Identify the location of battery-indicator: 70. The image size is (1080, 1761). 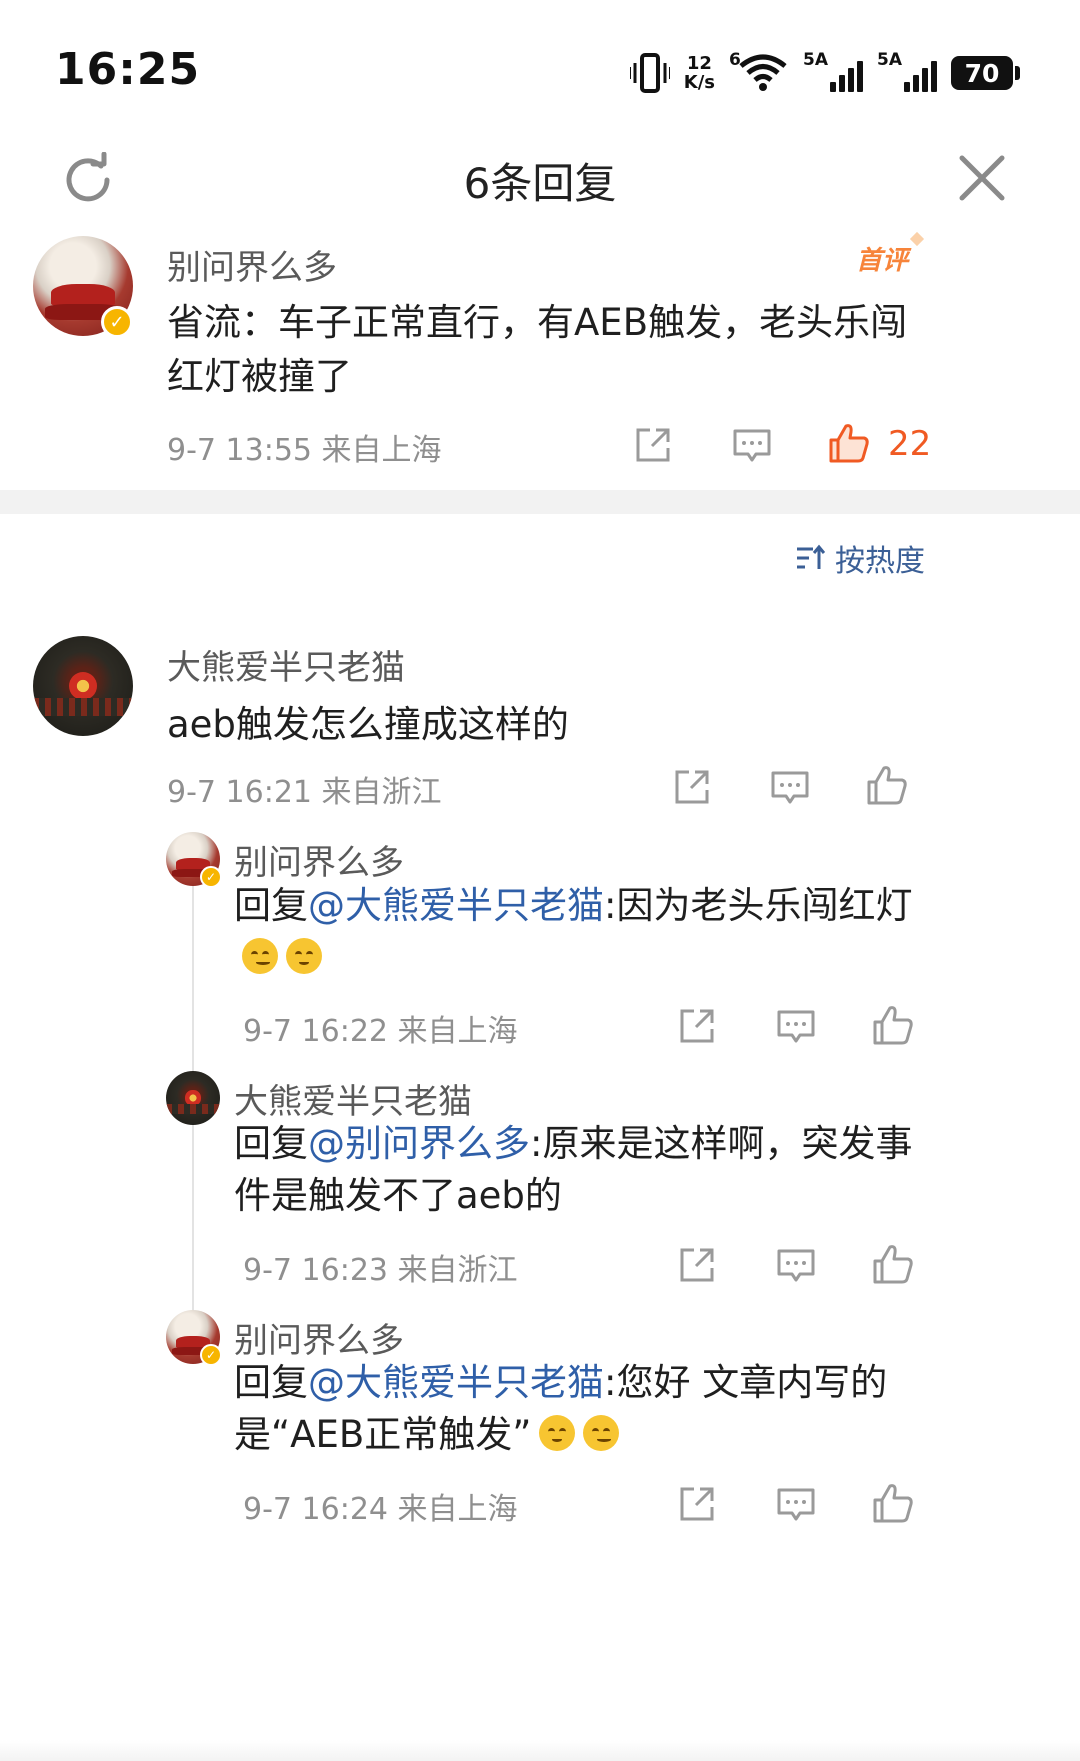
(985, 73).